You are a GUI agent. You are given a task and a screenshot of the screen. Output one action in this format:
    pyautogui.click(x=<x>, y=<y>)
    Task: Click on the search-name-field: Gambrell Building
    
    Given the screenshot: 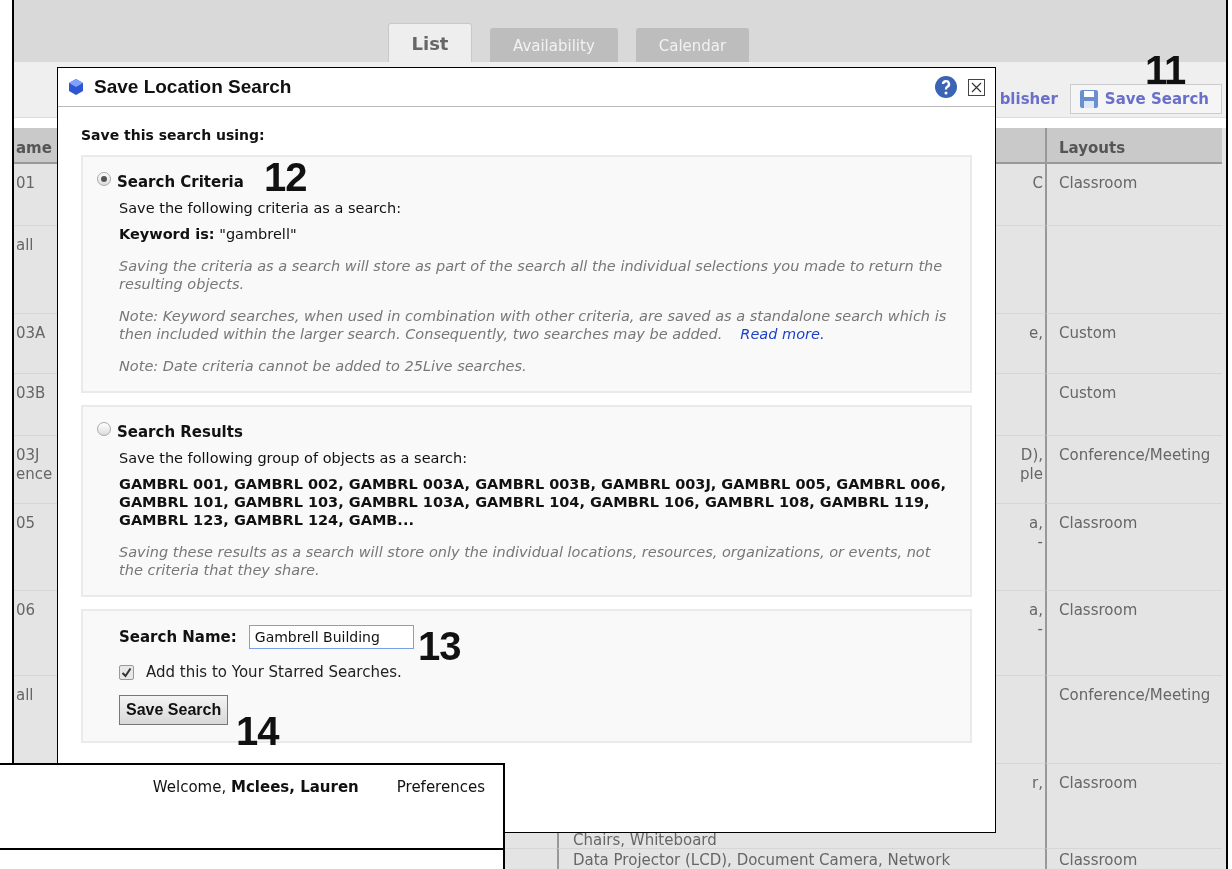 What is the action you would take?
    pyautogui.click(x=331, y=637)
    